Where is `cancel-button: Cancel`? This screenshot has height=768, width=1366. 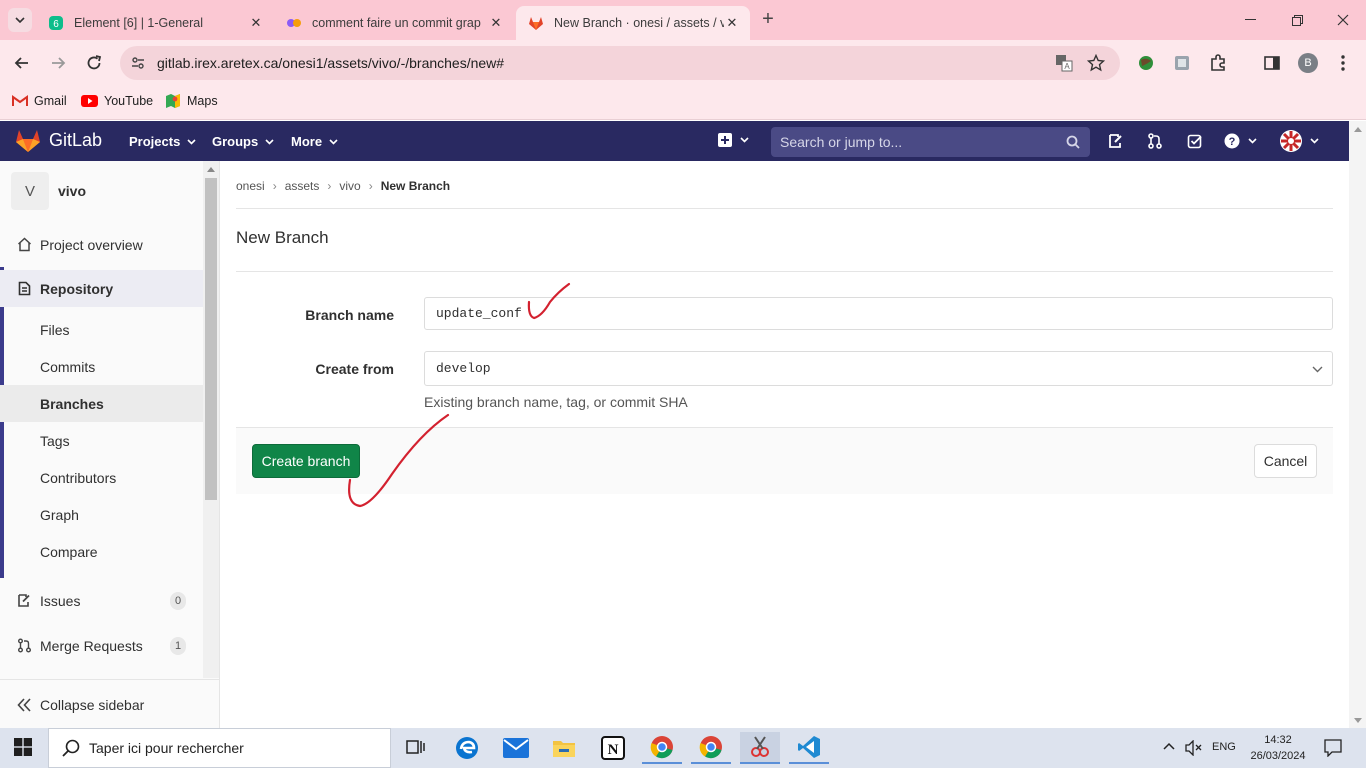
cancel-button: Cancel is located at coordinates (1285, 461).